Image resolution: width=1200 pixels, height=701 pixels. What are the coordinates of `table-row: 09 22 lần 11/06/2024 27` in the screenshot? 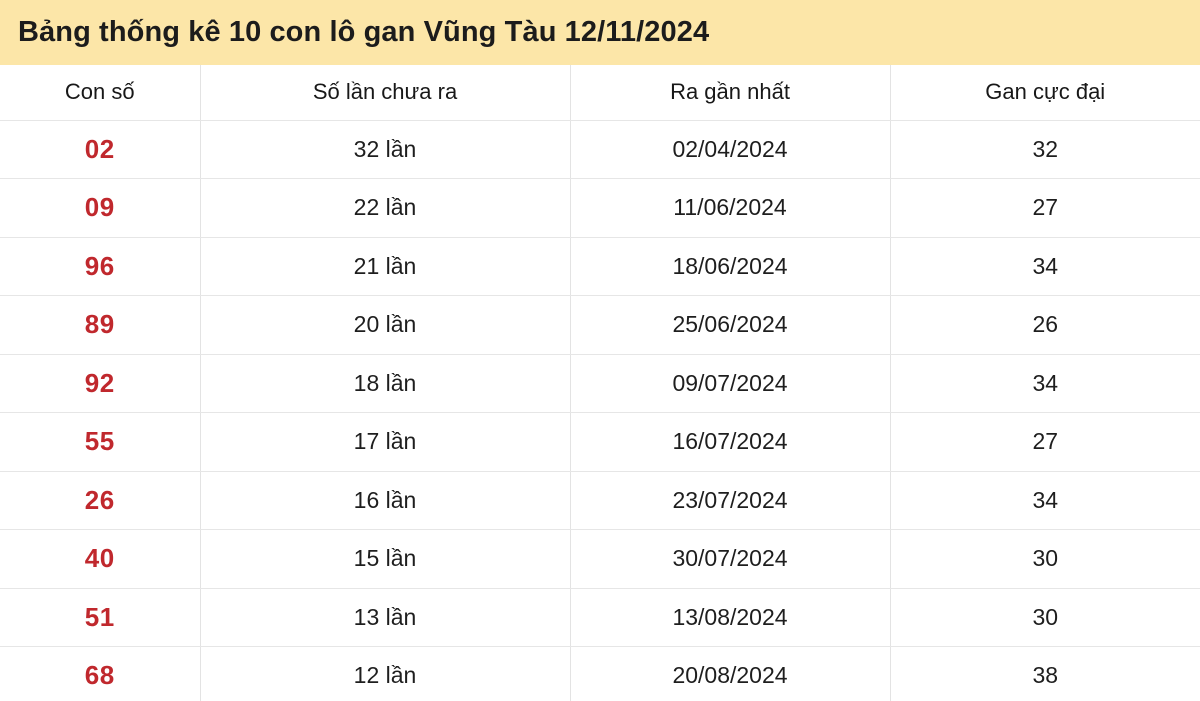 It's located at (600, 208).